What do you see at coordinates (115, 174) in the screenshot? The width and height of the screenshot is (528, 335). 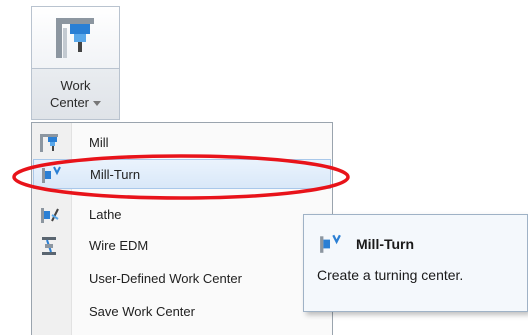 I see `menu-item-label: Mill-Turn` at bounding box center [115, 174].